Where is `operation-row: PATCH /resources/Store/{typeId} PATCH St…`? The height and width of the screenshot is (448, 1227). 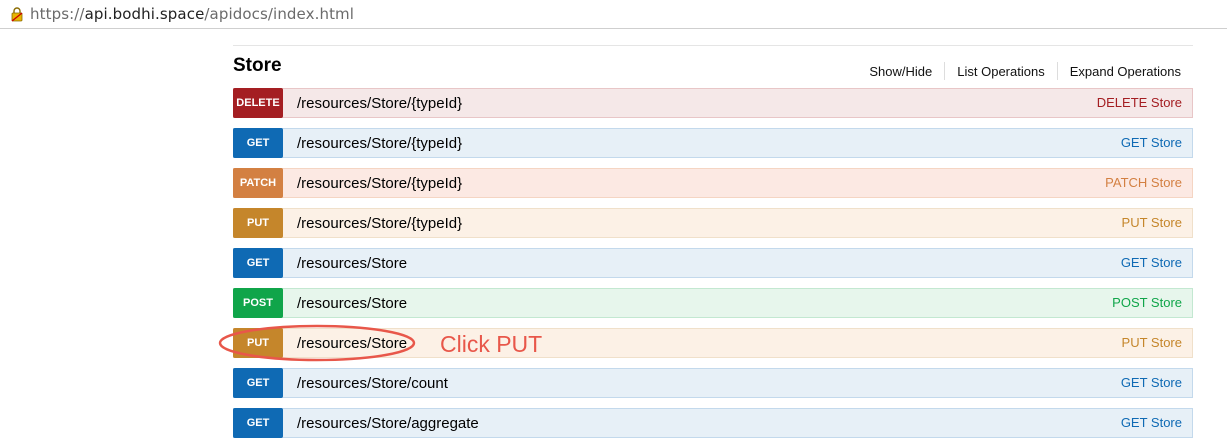 operation-row: PATCH /resources/Store/{typeId} PATCH St… is located at coordinates (713, 183).